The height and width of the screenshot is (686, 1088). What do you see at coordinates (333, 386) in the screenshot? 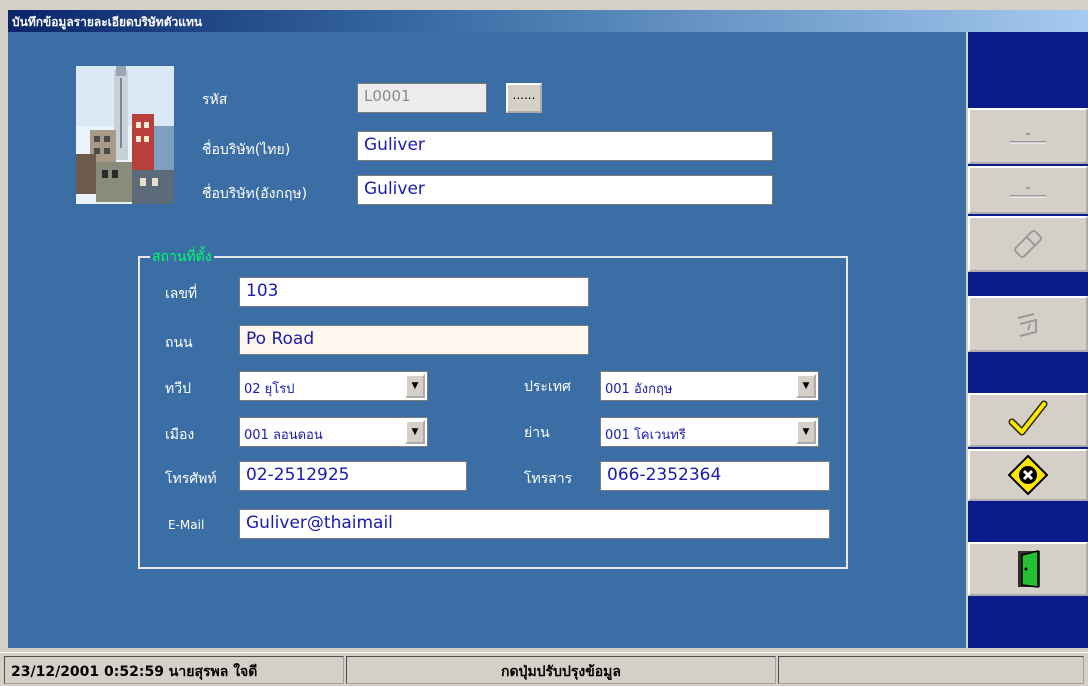
I see `continent-dropdown: 02 ยุโรป ▼` at bounding box center [333, 386].